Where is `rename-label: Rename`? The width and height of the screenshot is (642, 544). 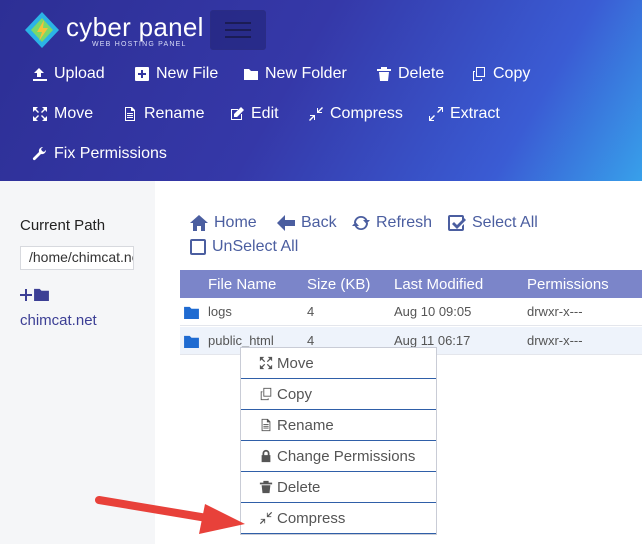 rename-label: Rename is located at coordinates (174, 113).